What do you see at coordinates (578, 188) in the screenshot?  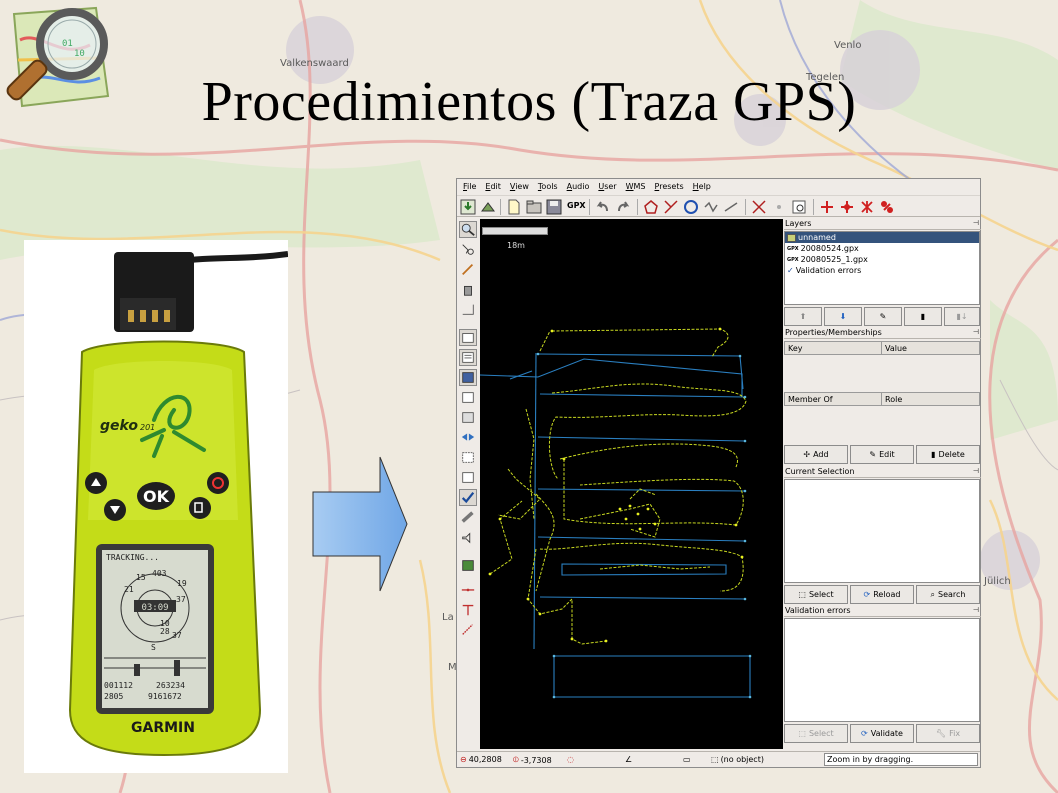 I see `menu-audio: Audio` at bounding box center [578, 188].